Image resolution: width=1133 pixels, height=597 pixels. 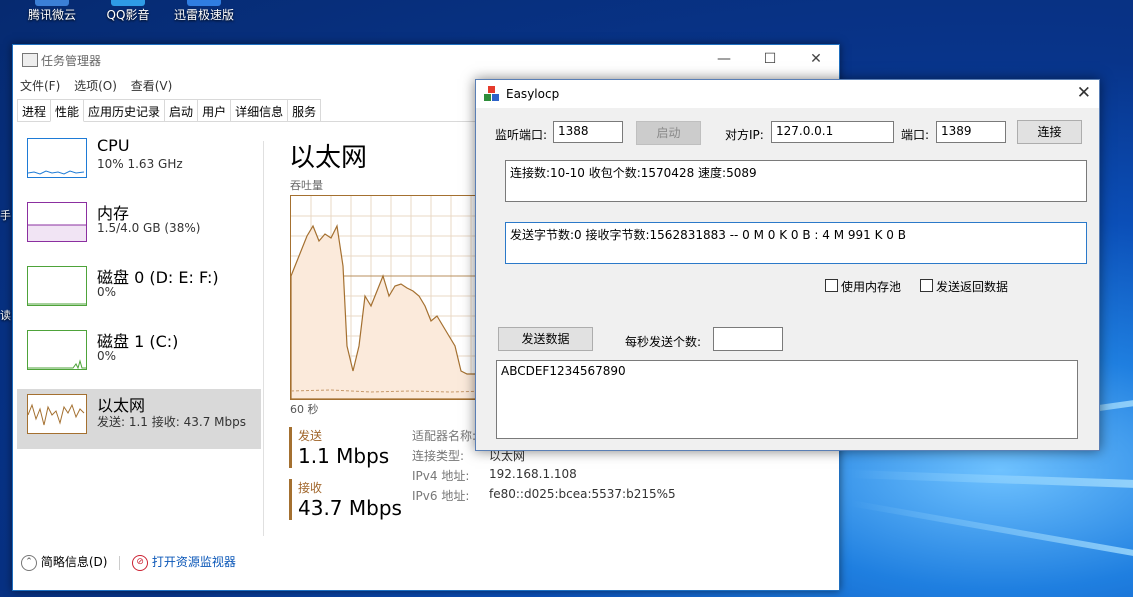 I want to click on resource-sub: 发送: 1.1 接收: 43.7 Mbps, so click(x=171, y=422).